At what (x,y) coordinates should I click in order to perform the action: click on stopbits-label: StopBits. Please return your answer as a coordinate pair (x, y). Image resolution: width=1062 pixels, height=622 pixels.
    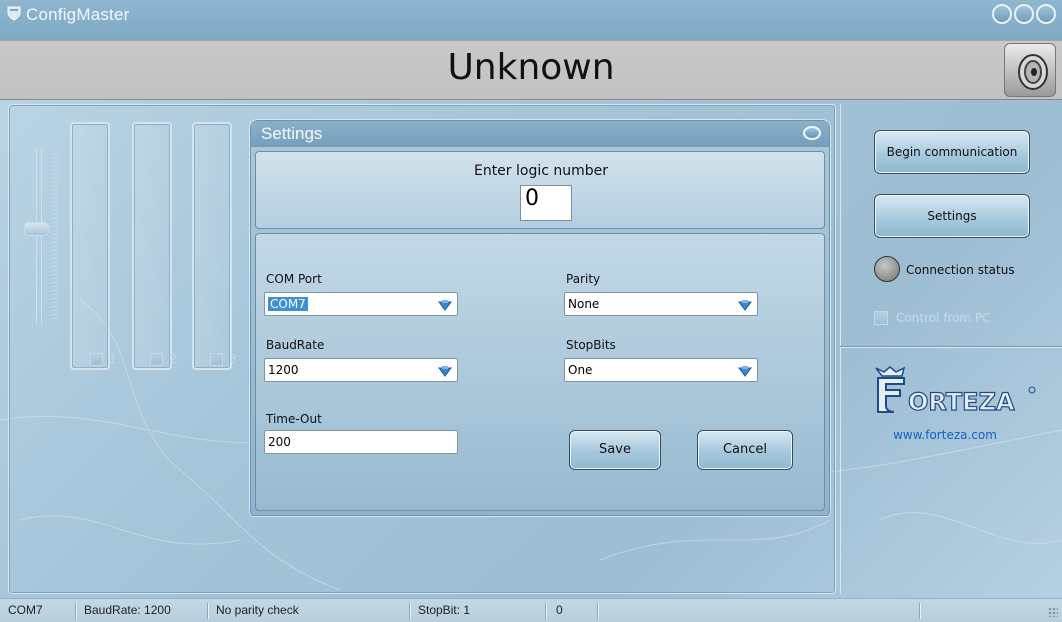
    Looking at the image, I should click on (591, 345).